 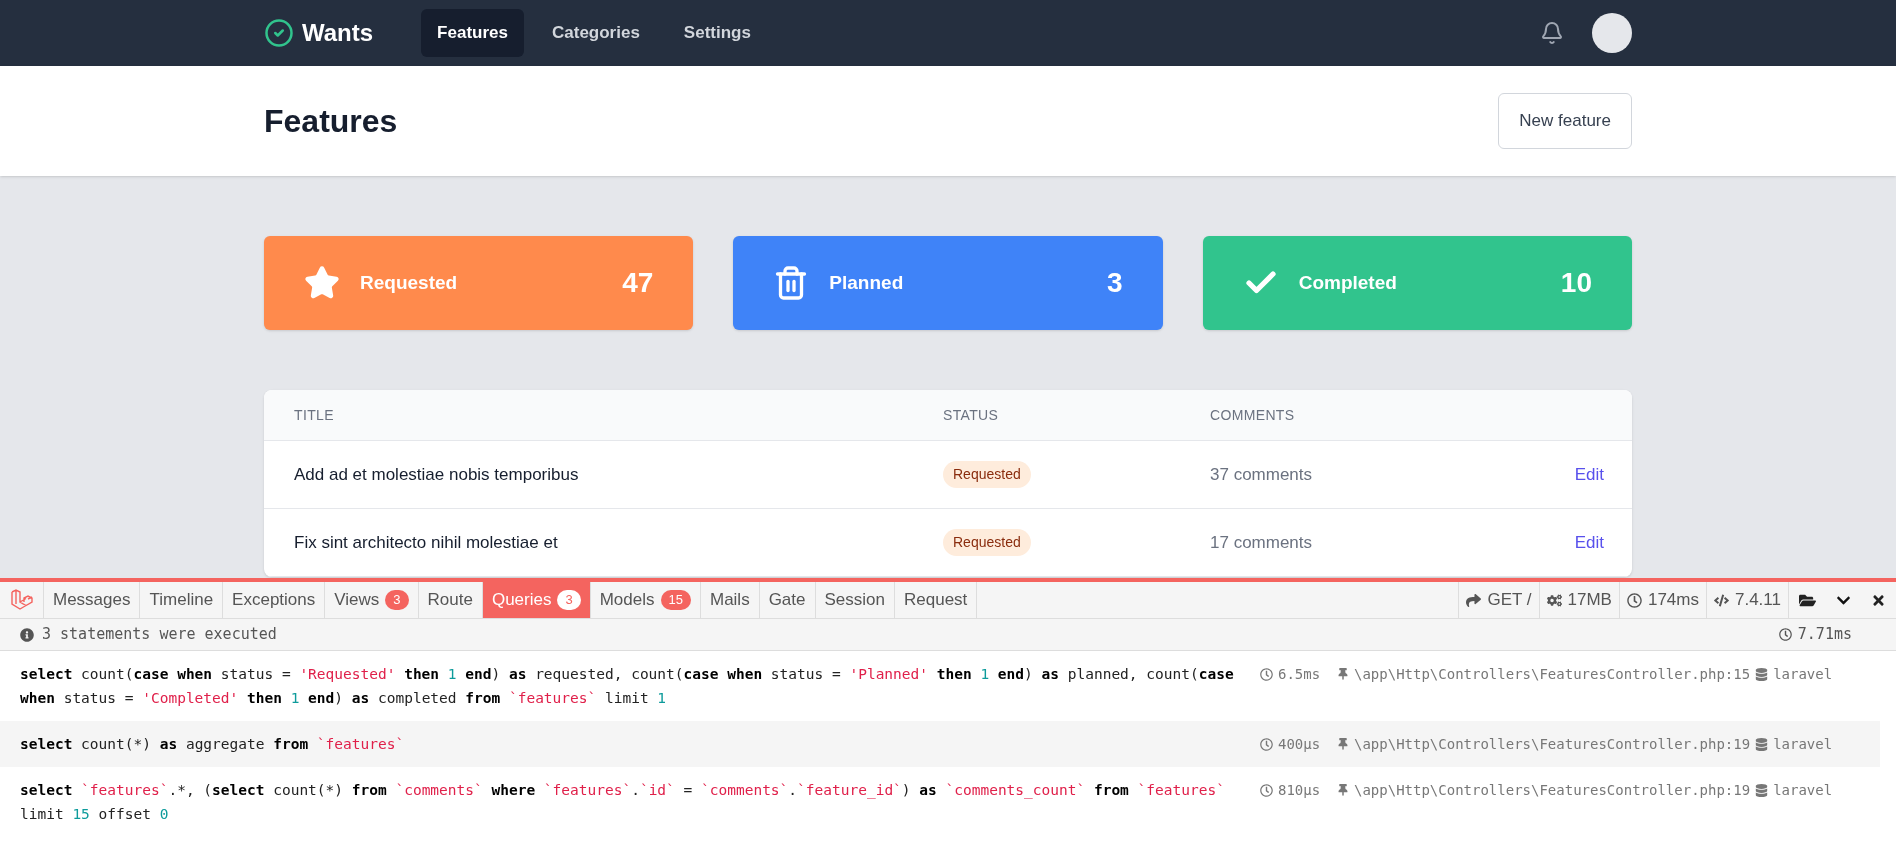 I want to click on status-indicator: GET /, so click(x=1498, y=600).